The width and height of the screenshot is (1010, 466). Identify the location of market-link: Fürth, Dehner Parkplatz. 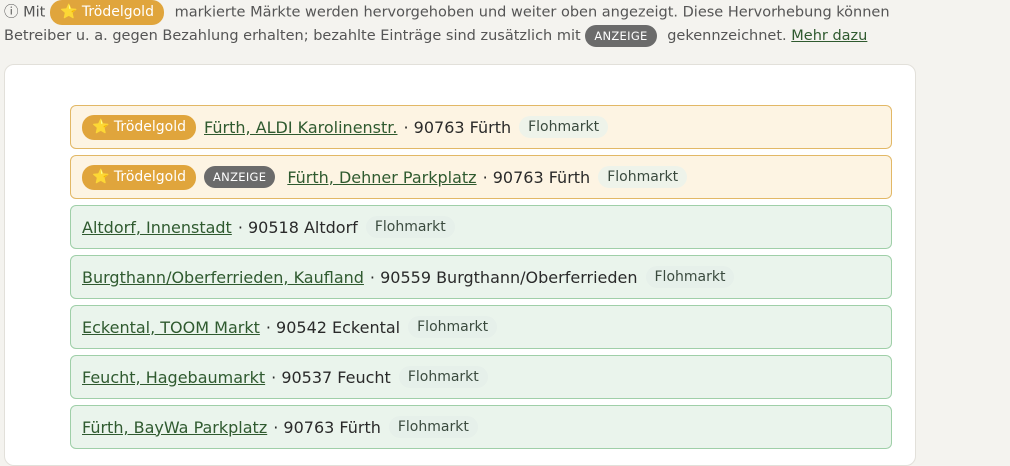
(381, 177).